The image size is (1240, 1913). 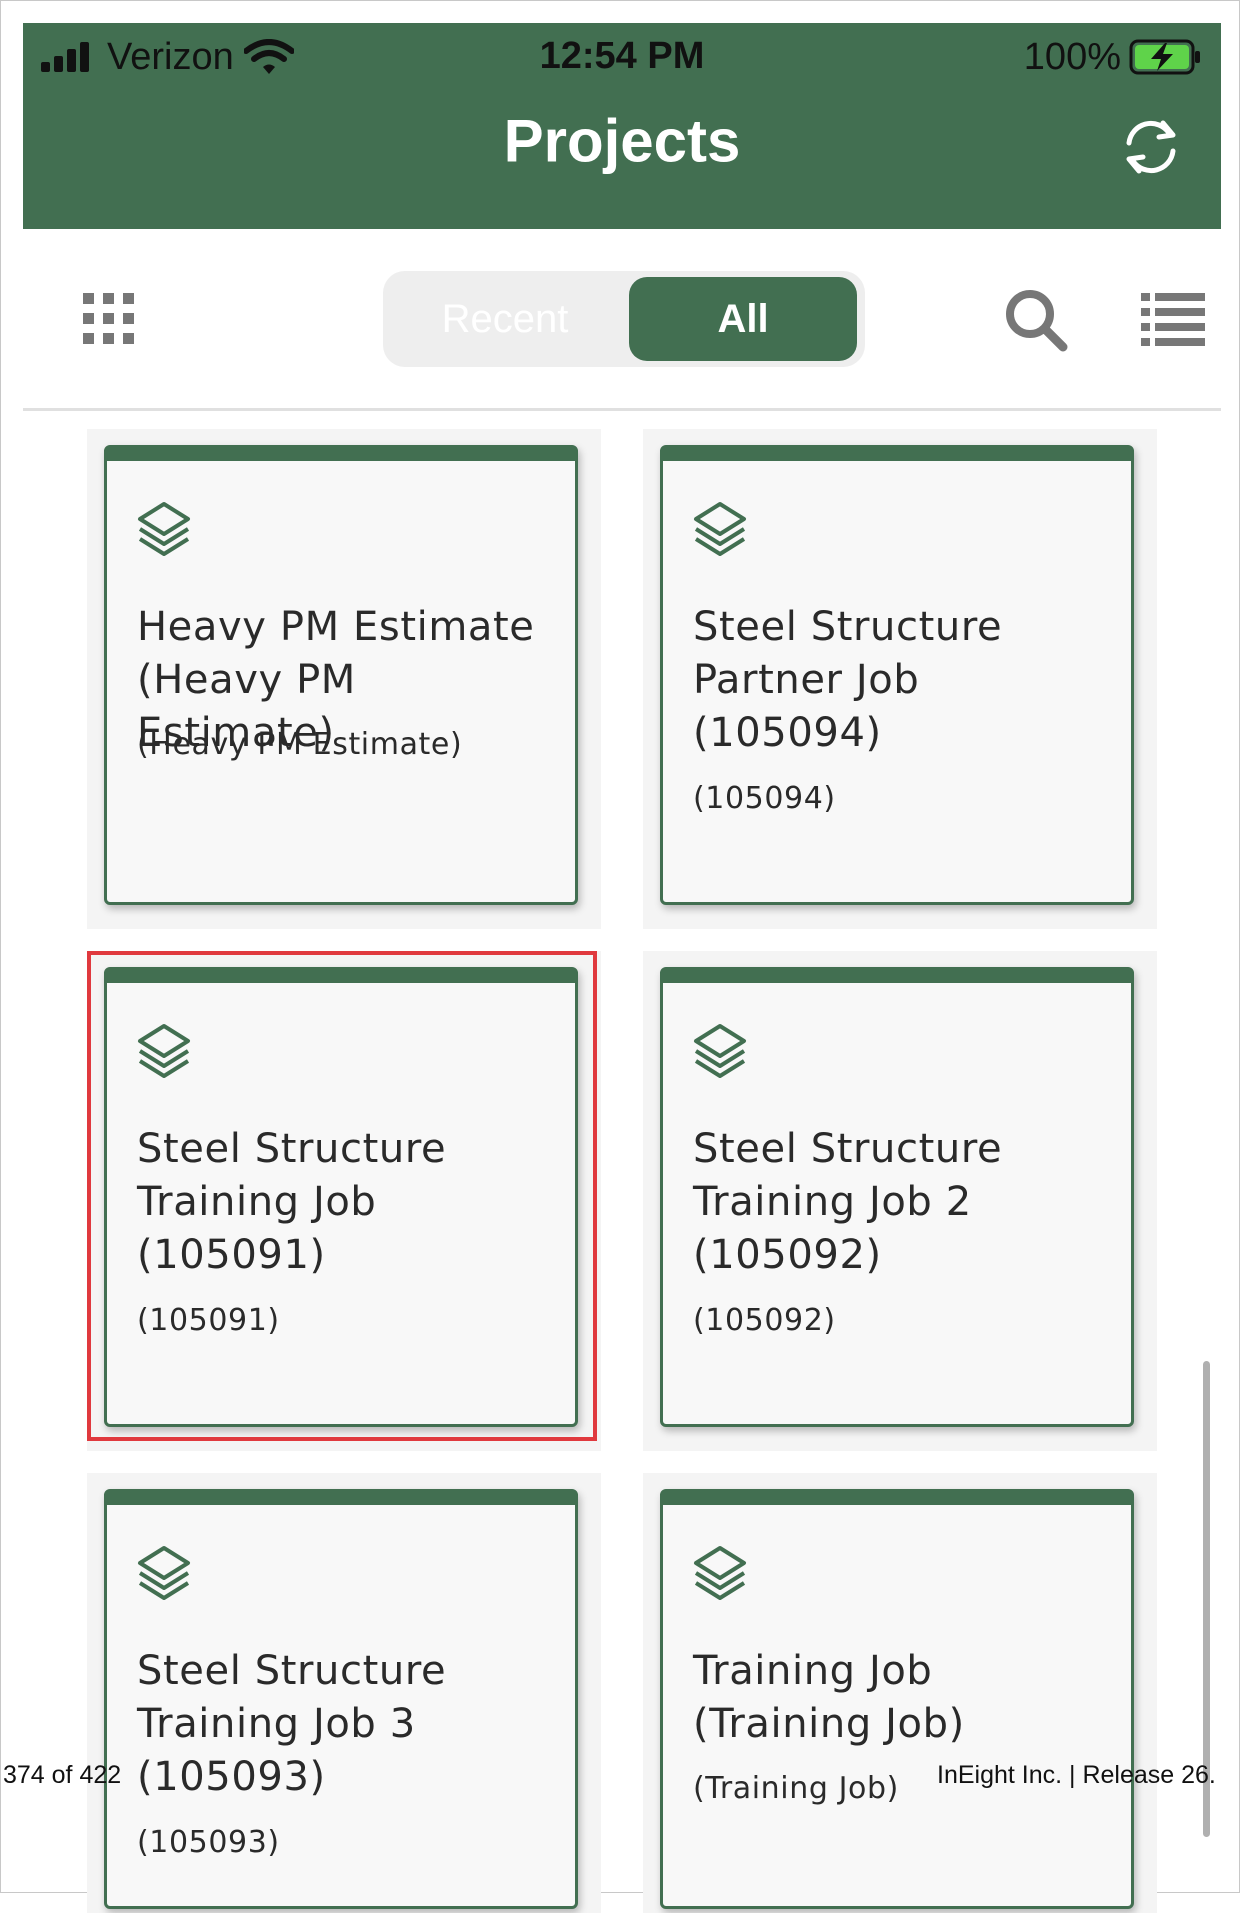 What do you see at coordinates (1164, 57) in the screenshot?
I see `battery-charging-icon` at bounding box center [1164, 57].